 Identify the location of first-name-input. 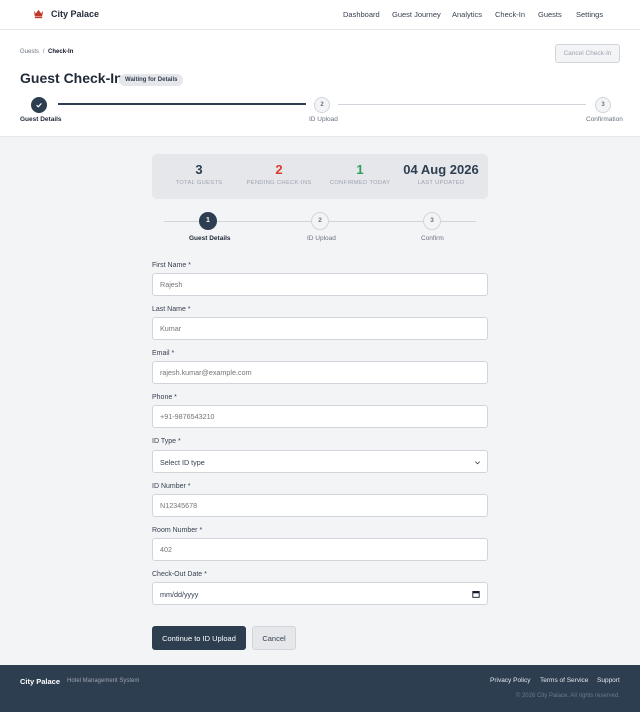
(320, 284).